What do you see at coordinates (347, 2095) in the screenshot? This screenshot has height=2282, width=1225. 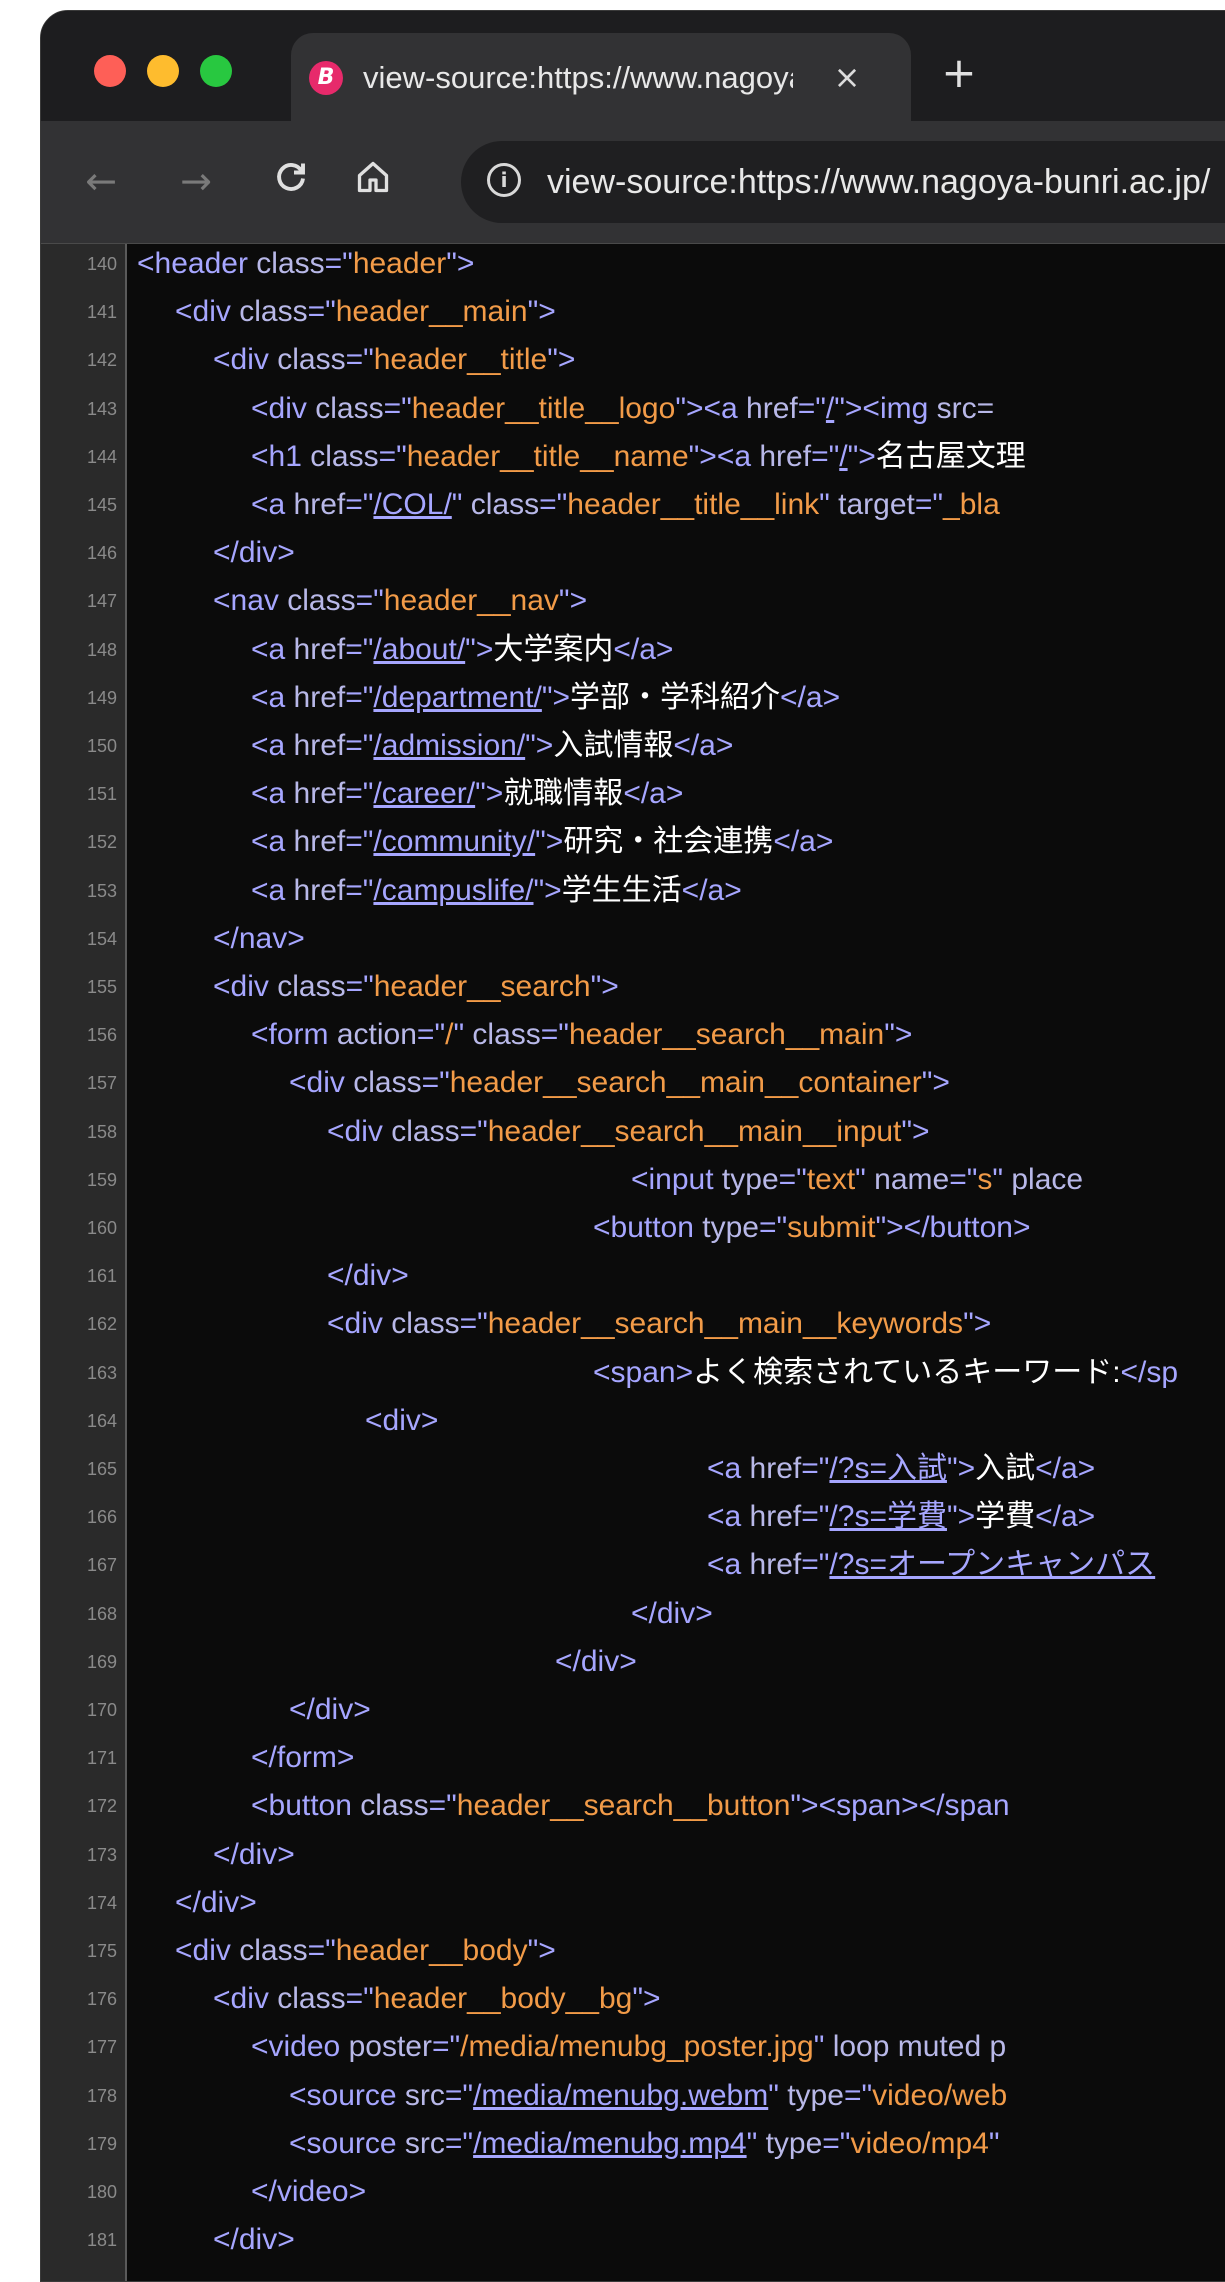 I see `code-token: <source` at bounding box center [347, 2095].